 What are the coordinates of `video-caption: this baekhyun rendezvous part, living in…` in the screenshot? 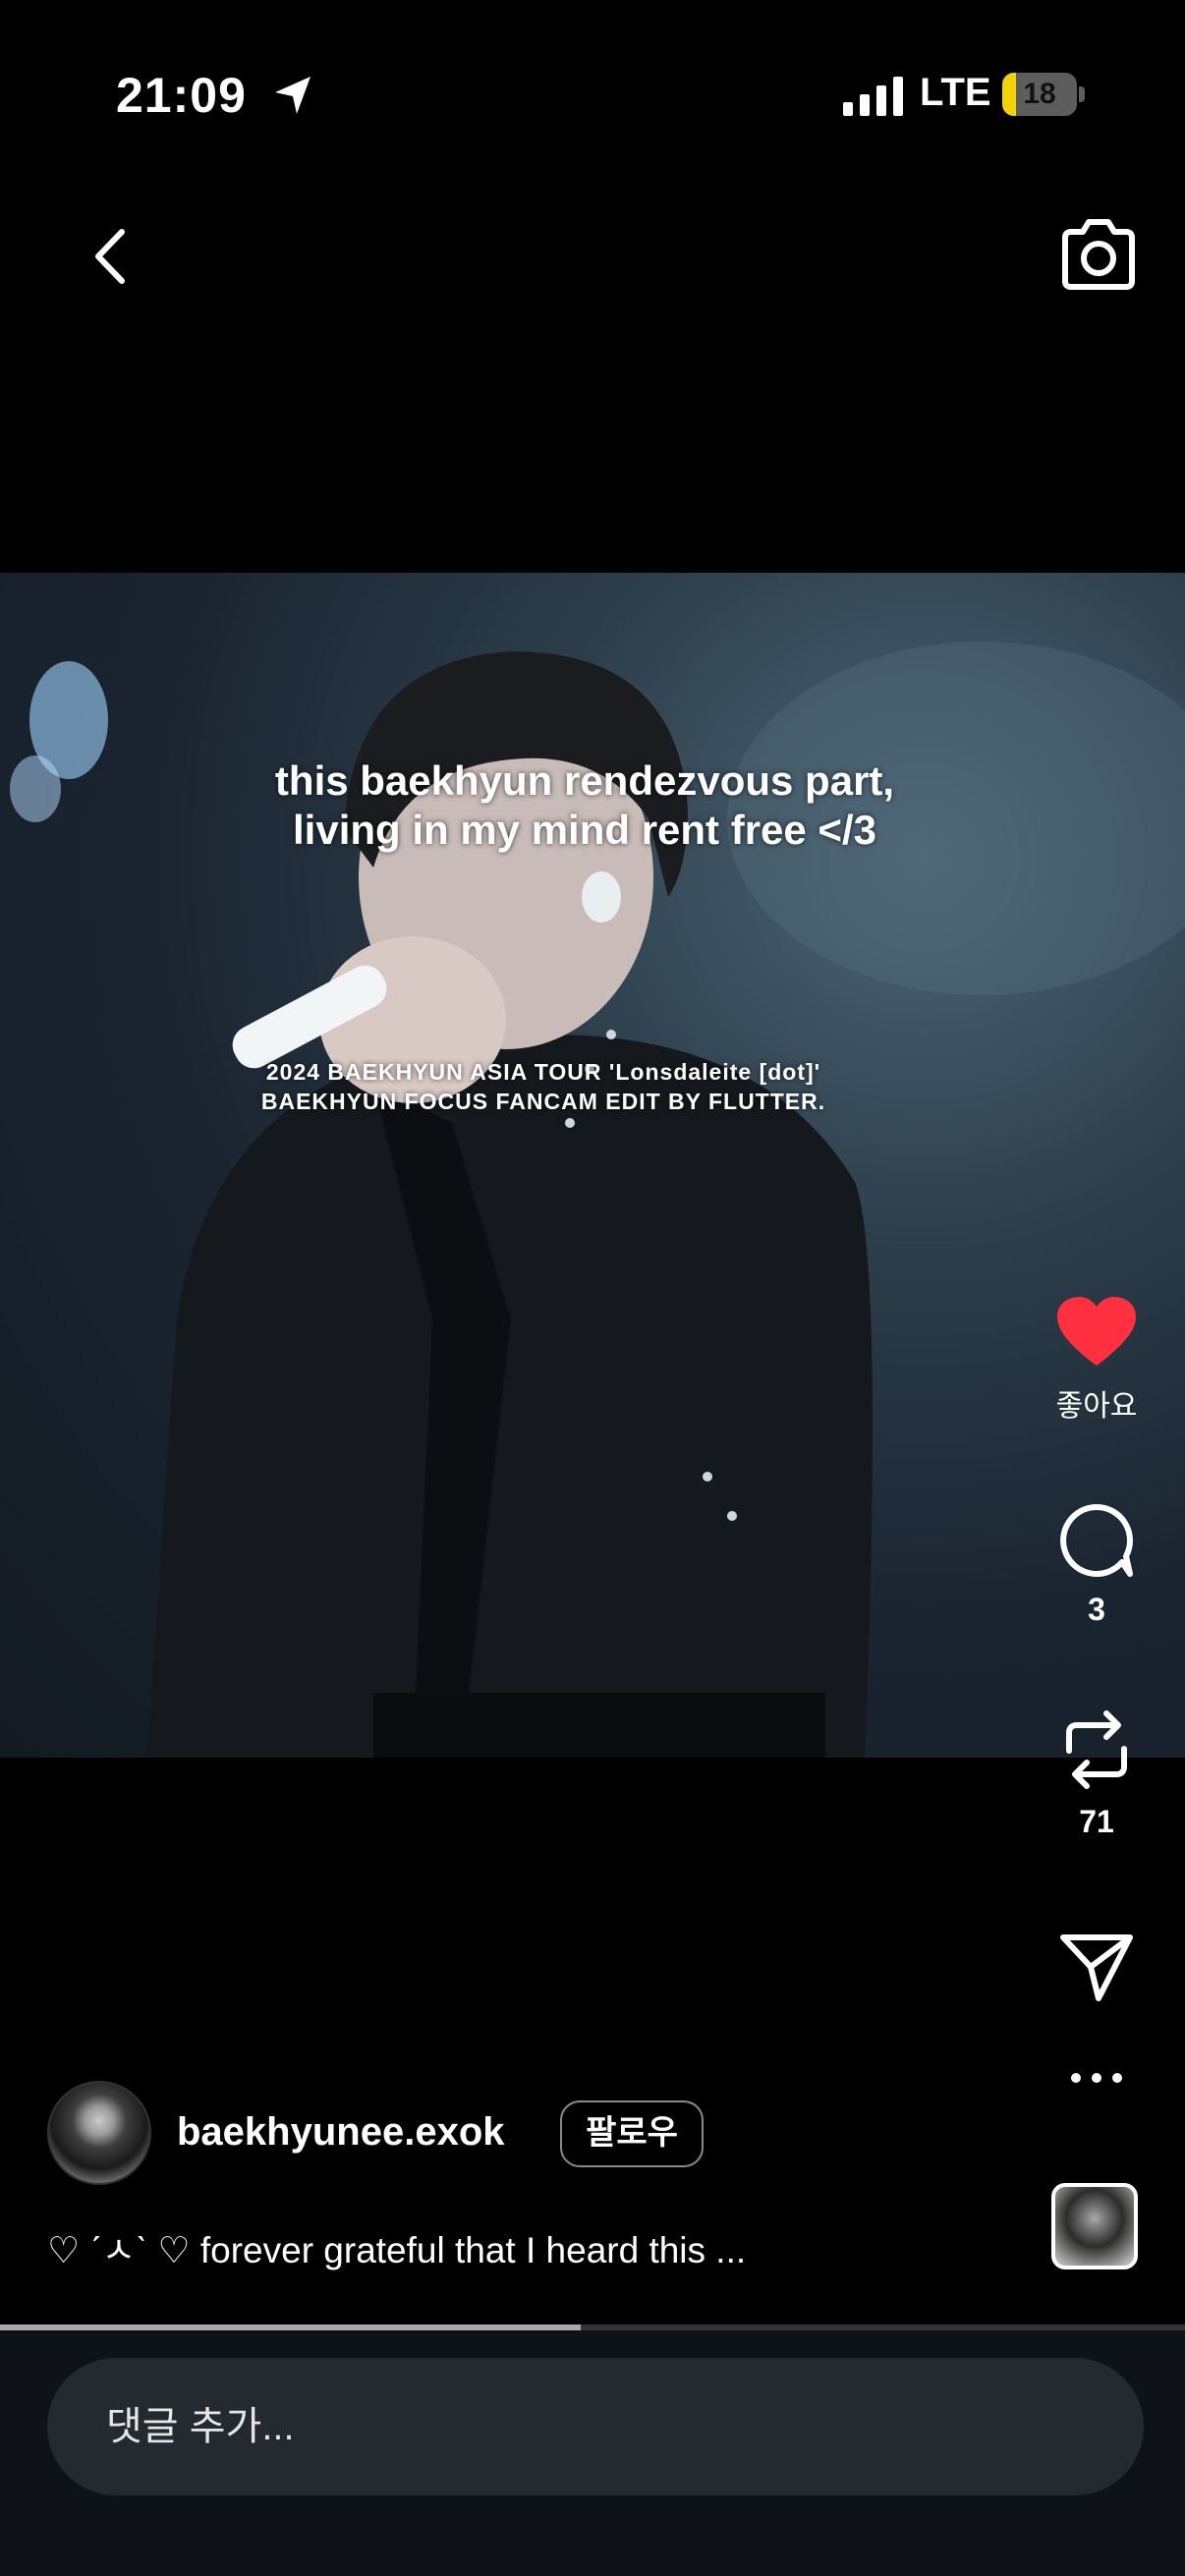 It's located at (589, 805).